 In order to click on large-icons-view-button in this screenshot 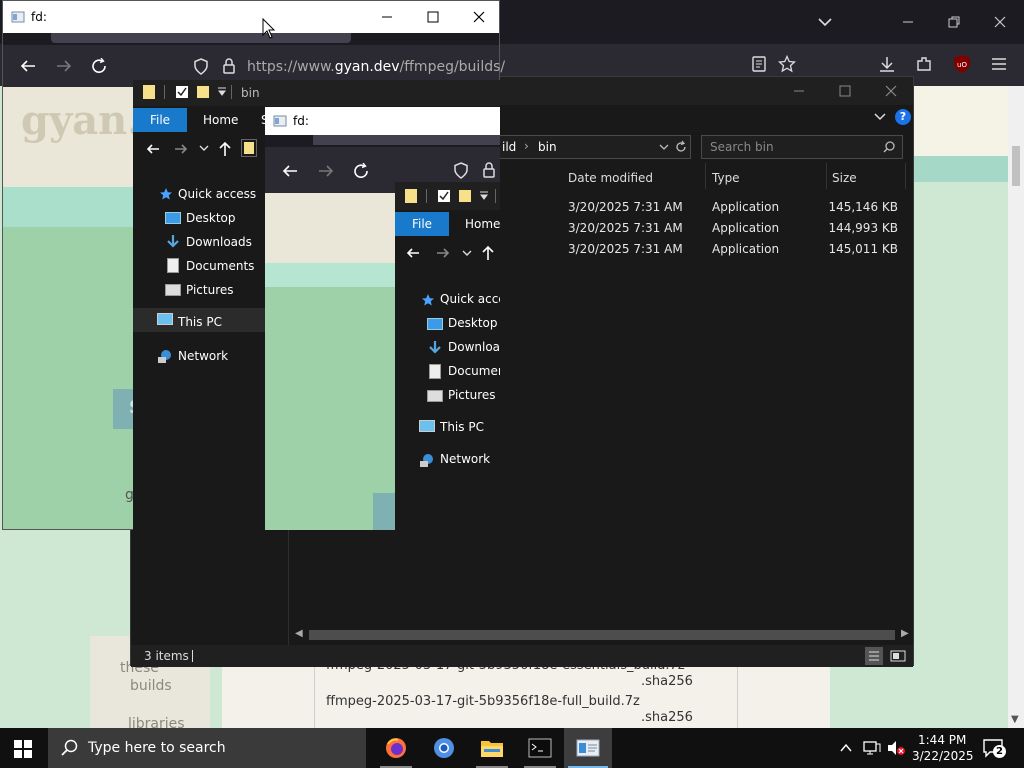, I will do `click(898, 656)`.